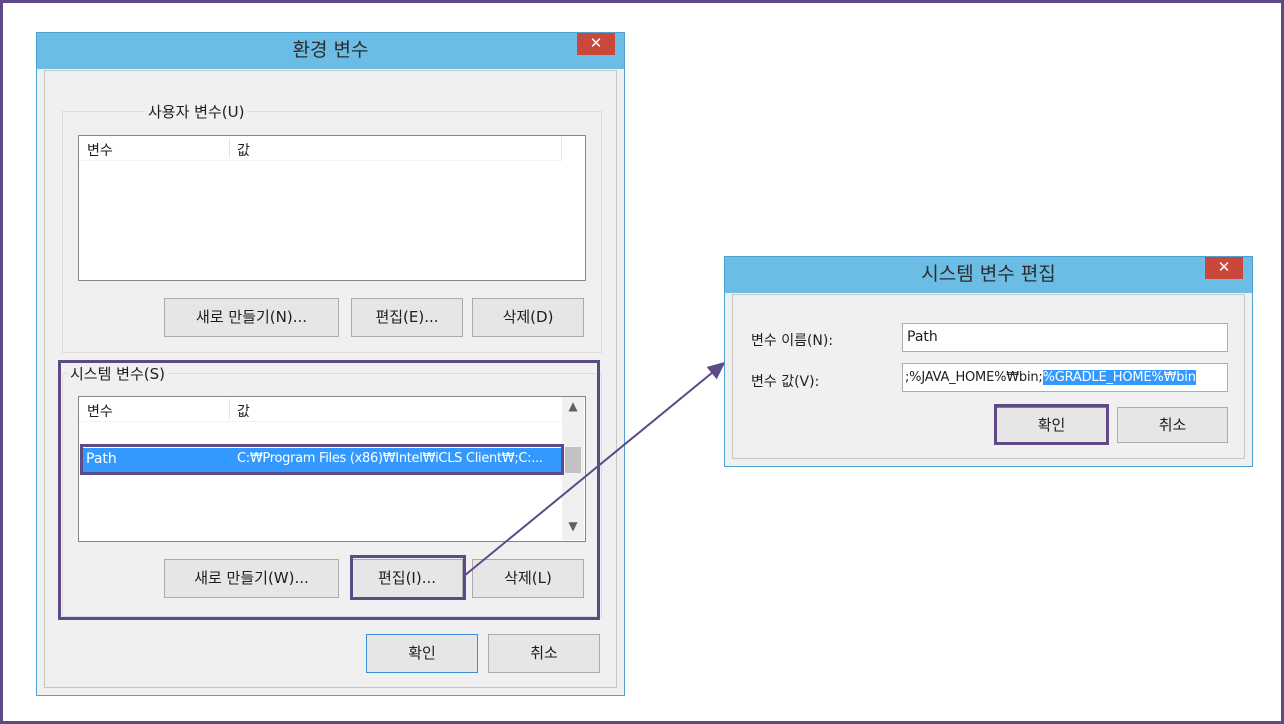 This screenshot has height=724, width=1284. I want to click on edit-dialog-close-icon: ✕, so click(1224, 268).